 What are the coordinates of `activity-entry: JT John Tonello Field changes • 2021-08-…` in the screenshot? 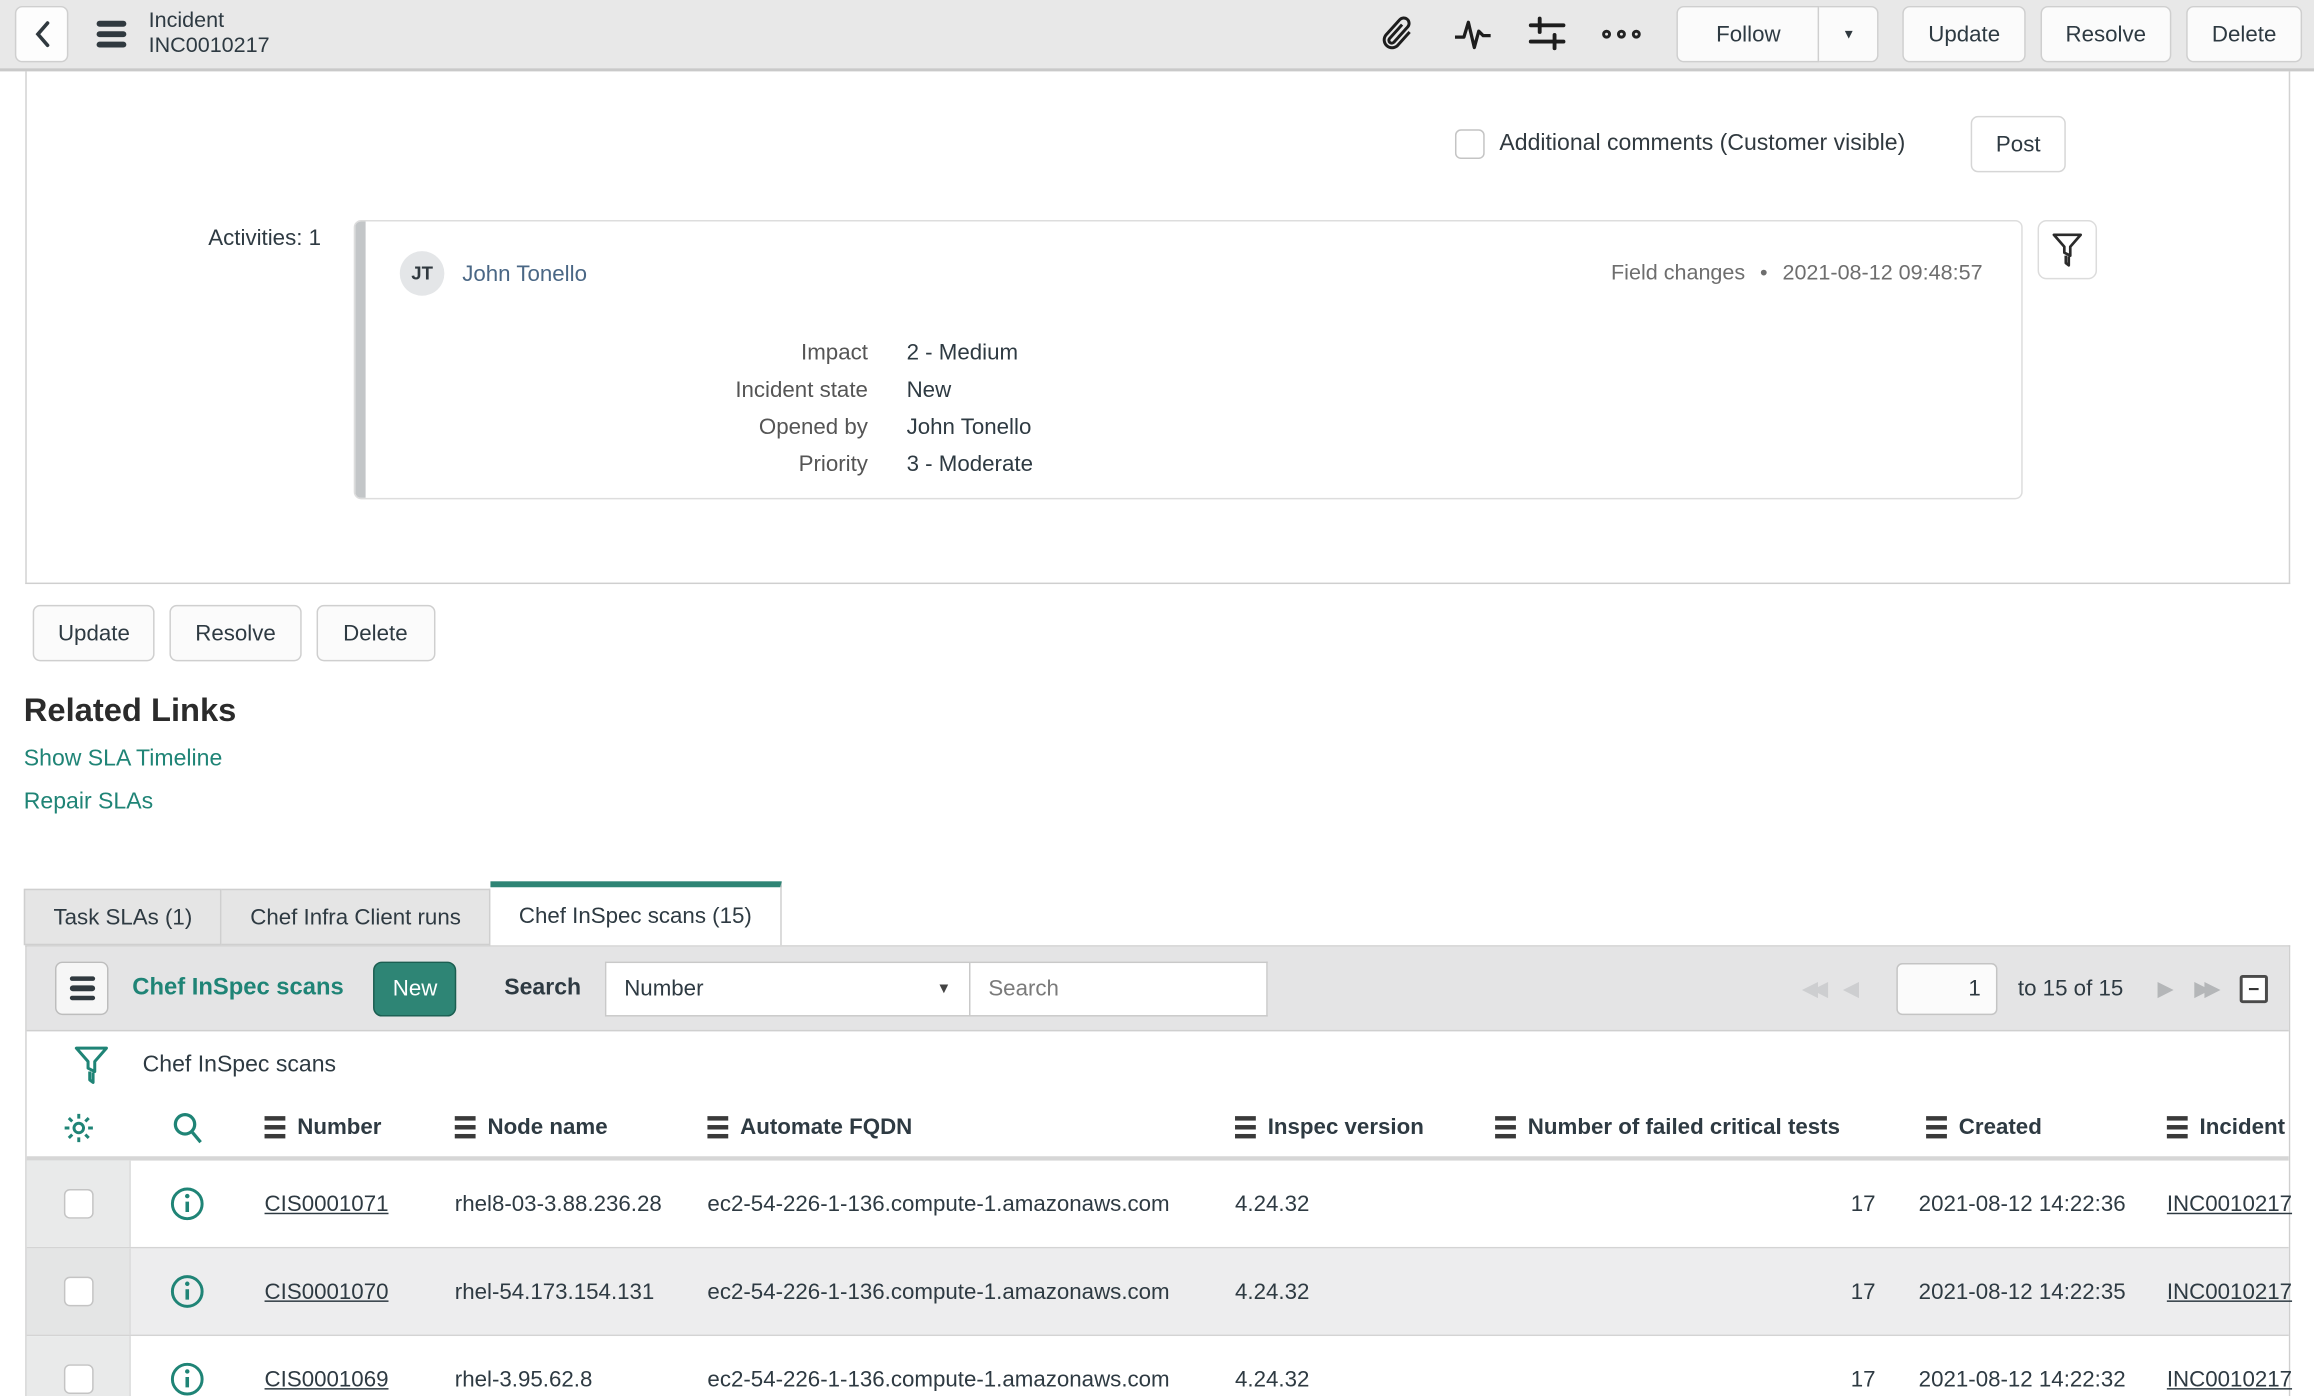 It's located at (1188, 359).